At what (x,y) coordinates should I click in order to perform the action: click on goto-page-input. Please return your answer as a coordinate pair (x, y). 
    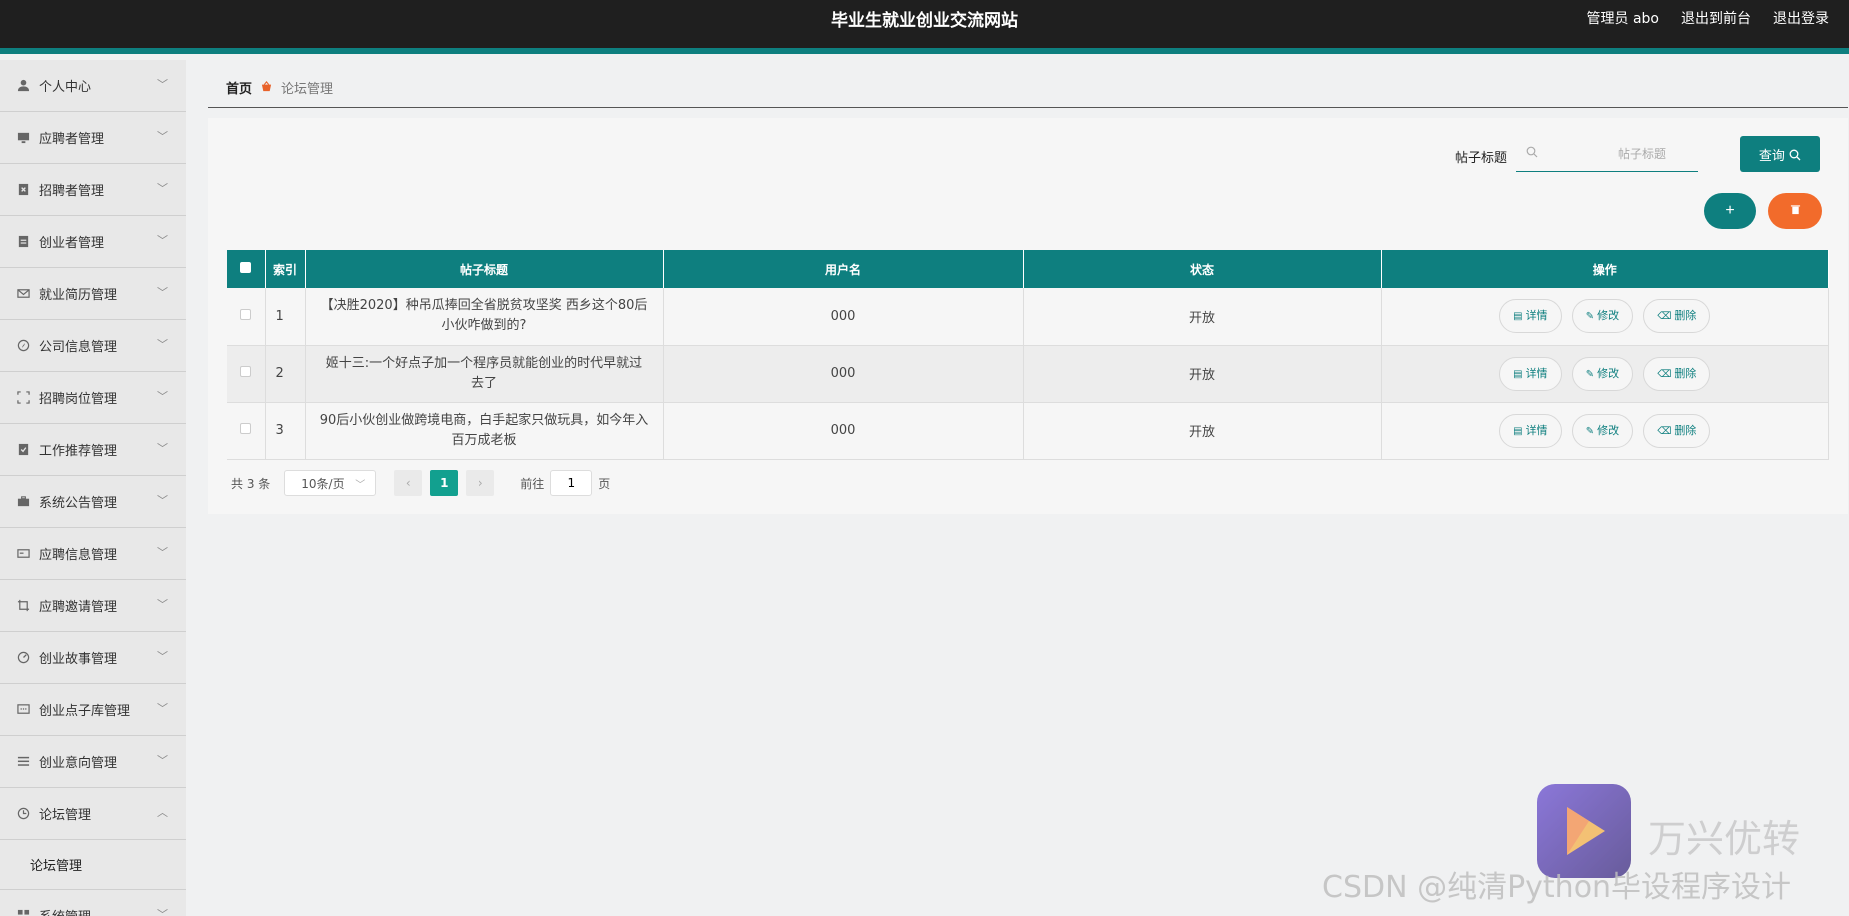
    Looking at the image, I should click on (571, 483).